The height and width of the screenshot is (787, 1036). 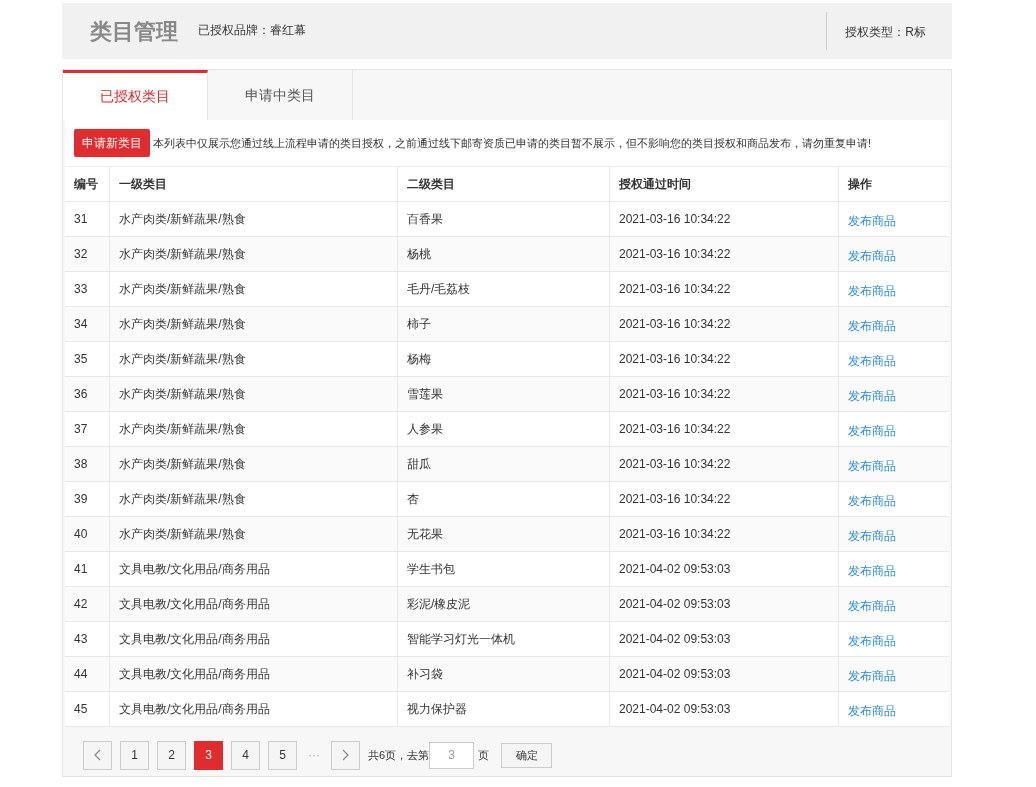 What do you see at coordinates (860, 184) in the screenshot?
I see `column-header: 操作` at bounding box center [860, 184].